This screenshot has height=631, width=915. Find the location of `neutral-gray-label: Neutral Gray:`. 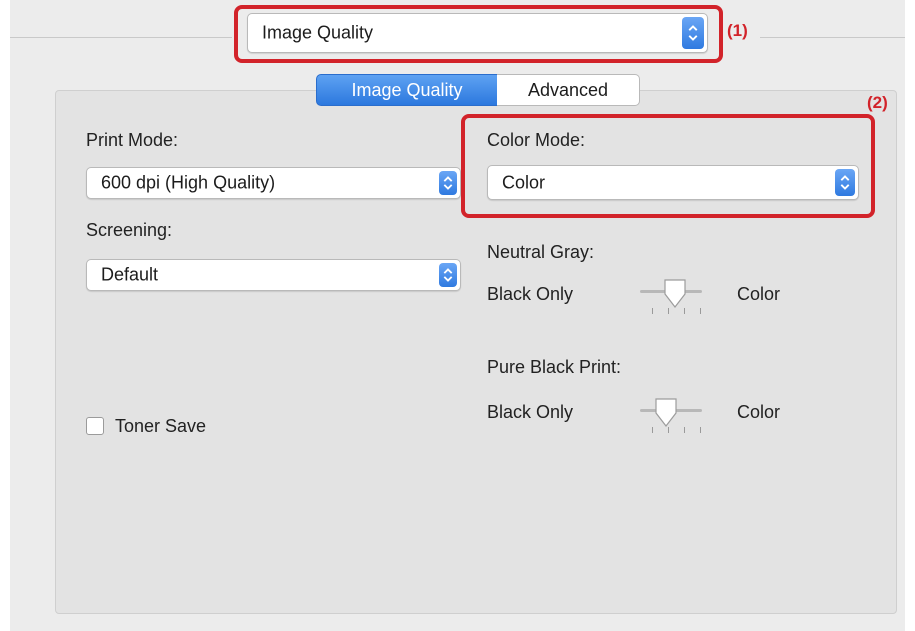

neutral-gray-label: Neutral Gray: is located at coordinates (541, 252).